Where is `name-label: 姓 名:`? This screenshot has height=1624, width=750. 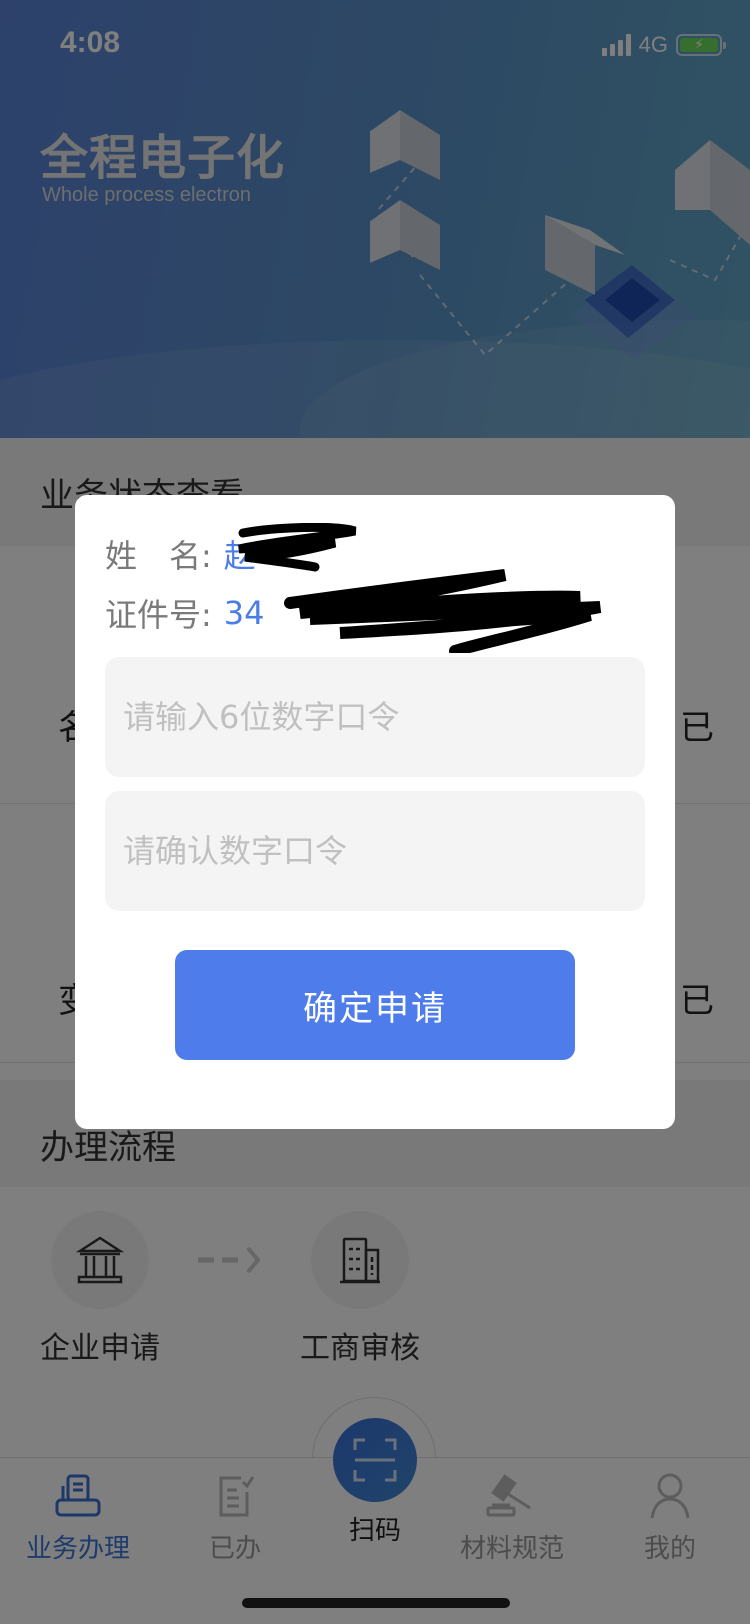 name-label: 姓 名: is located at coordinates (158, 556).